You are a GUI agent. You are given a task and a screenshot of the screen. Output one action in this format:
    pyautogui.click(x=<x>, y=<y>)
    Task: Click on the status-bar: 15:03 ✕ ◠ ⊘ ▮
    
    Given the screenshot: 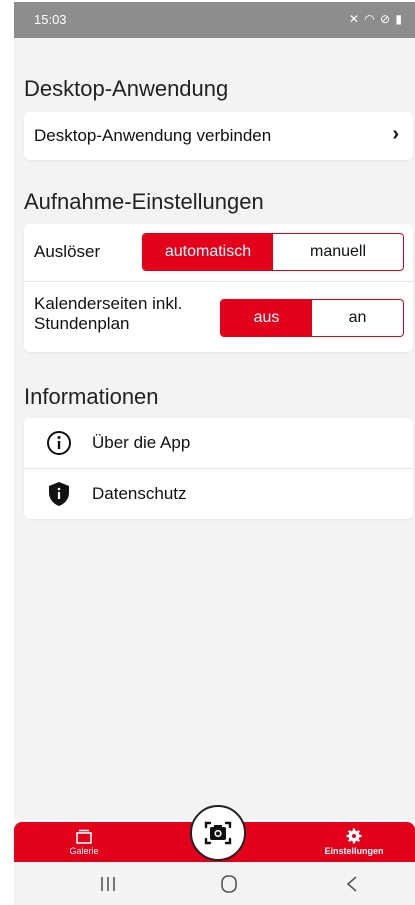 What is the action you would take?
    pyautogui.click(x=214, y=20)
    